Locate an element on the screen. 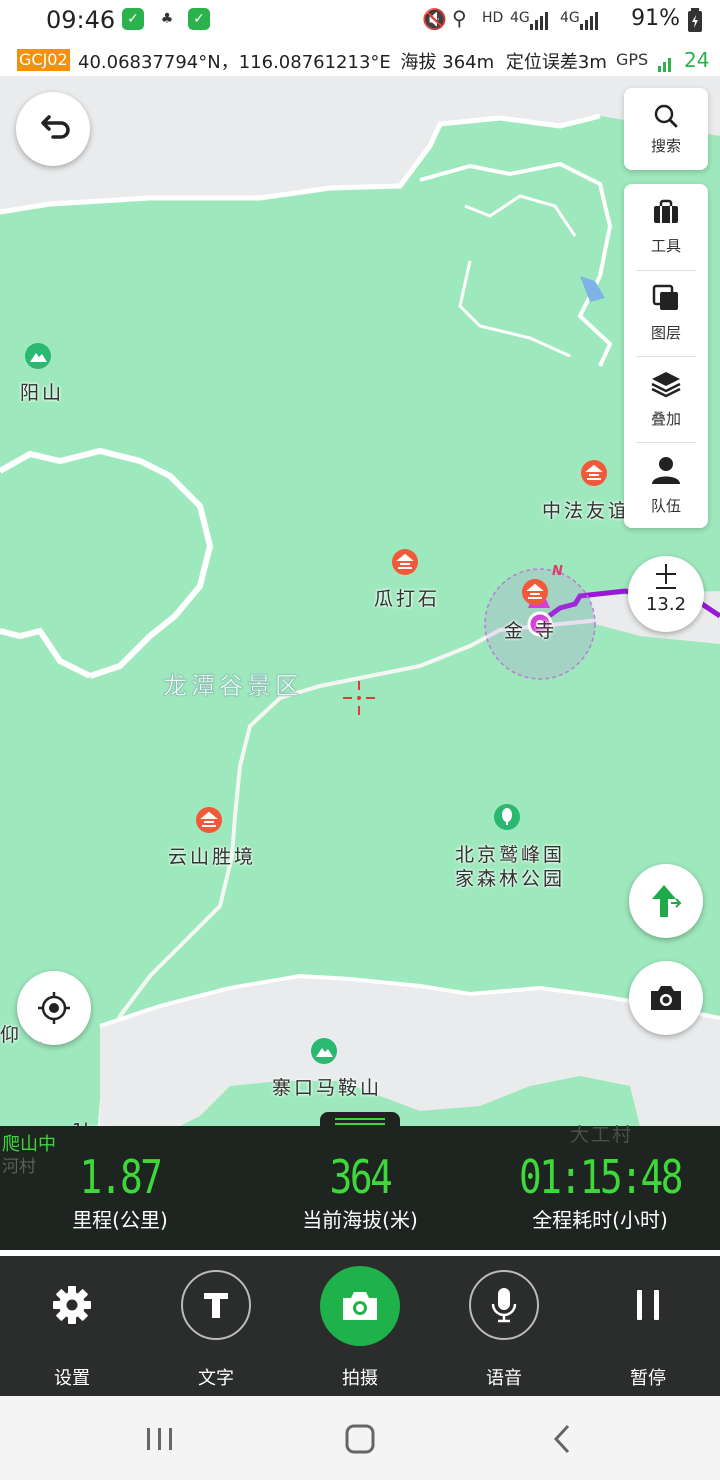 The image size is (720, 1480). map-camera-button is located at coordinates (666, 998).